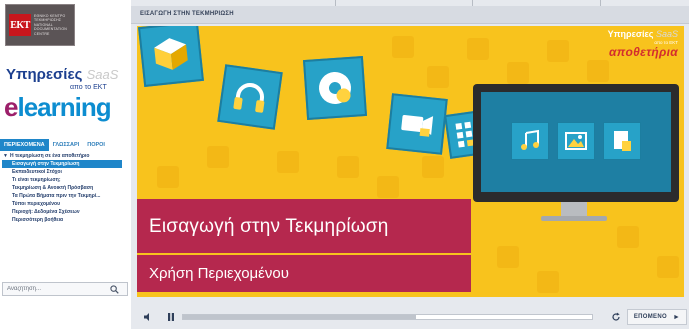 The width and height of the screenshot is (689, 329). I want to click on document-icon, so click(622, 141).